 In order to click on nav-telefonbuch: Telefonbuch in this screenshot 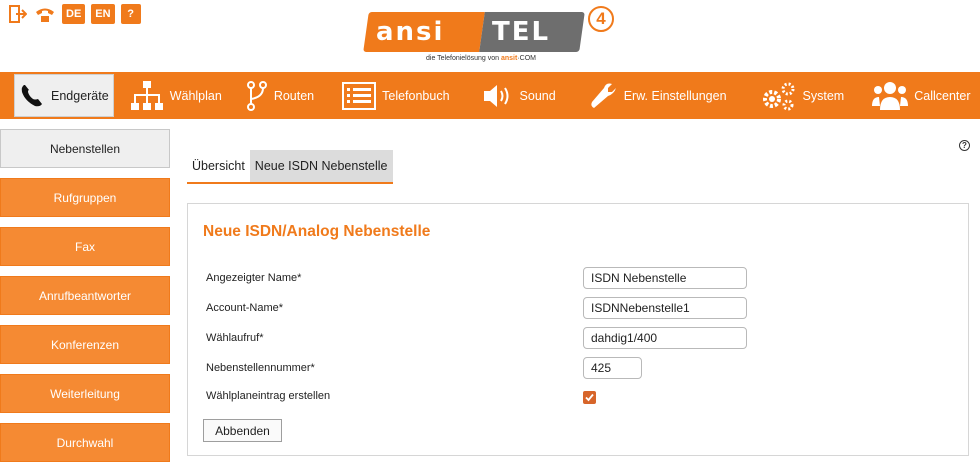, I will do `click(395, 95)`.